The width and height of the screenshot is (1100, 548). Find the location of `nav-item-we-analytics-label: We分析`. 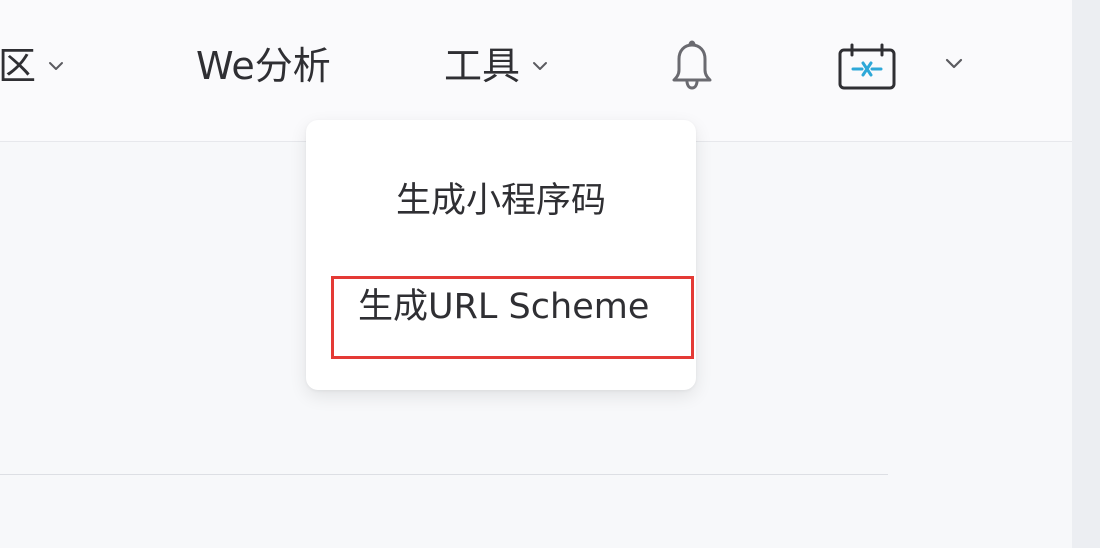

nav-item-we-analytics-label: We分析 is located at coordinates (263, 66).